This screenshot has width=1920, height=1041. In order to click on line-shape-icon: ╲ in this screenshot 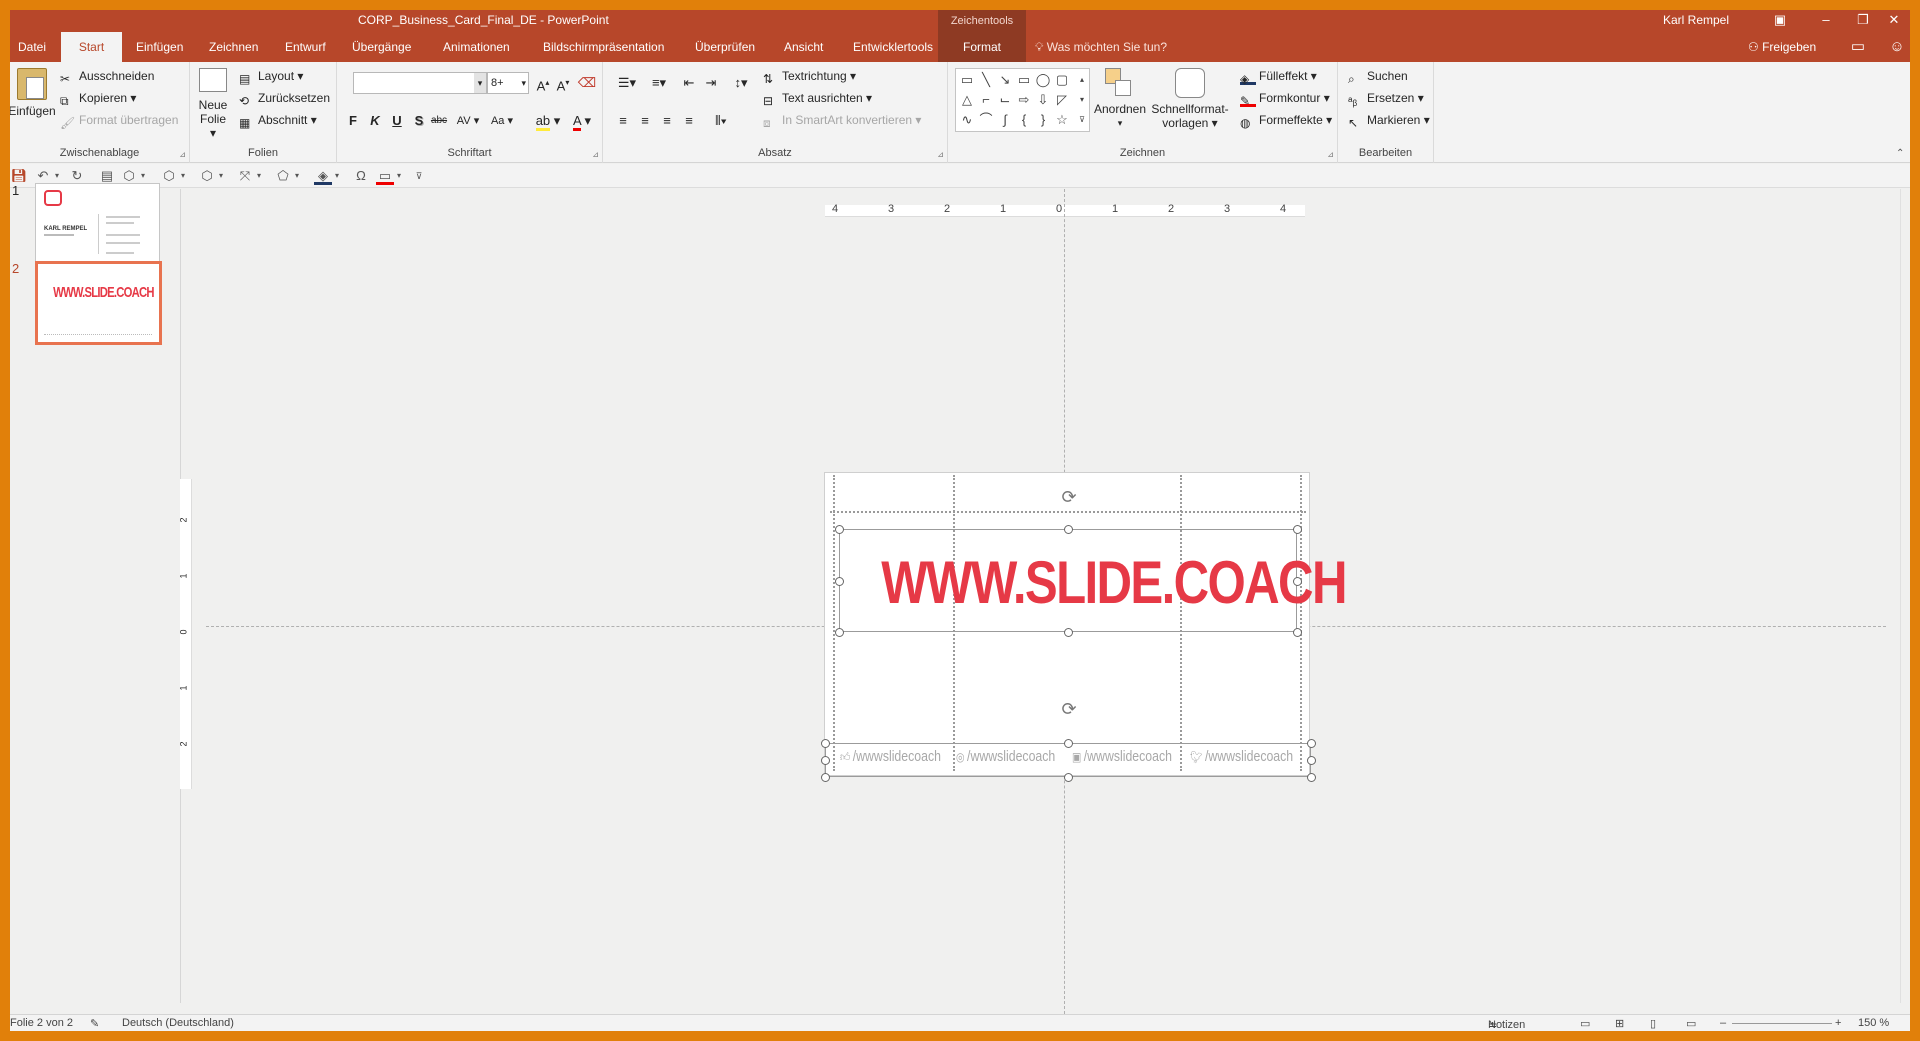, I will do `click(986, 80)`.